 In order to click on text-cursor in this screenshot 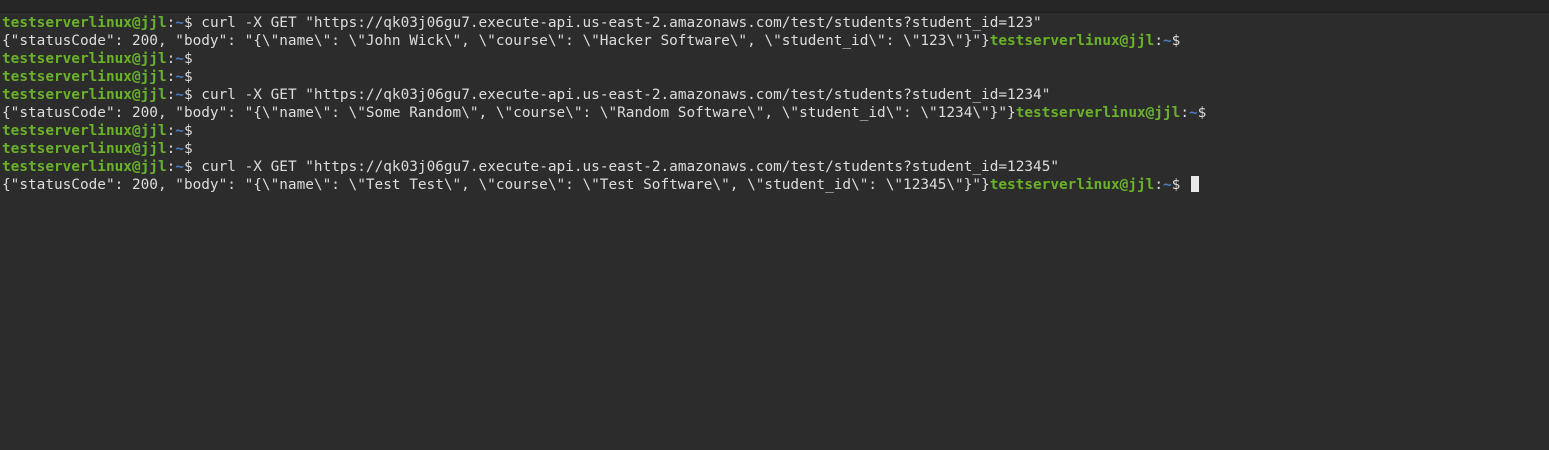, I will do `click(1195, 184)`.